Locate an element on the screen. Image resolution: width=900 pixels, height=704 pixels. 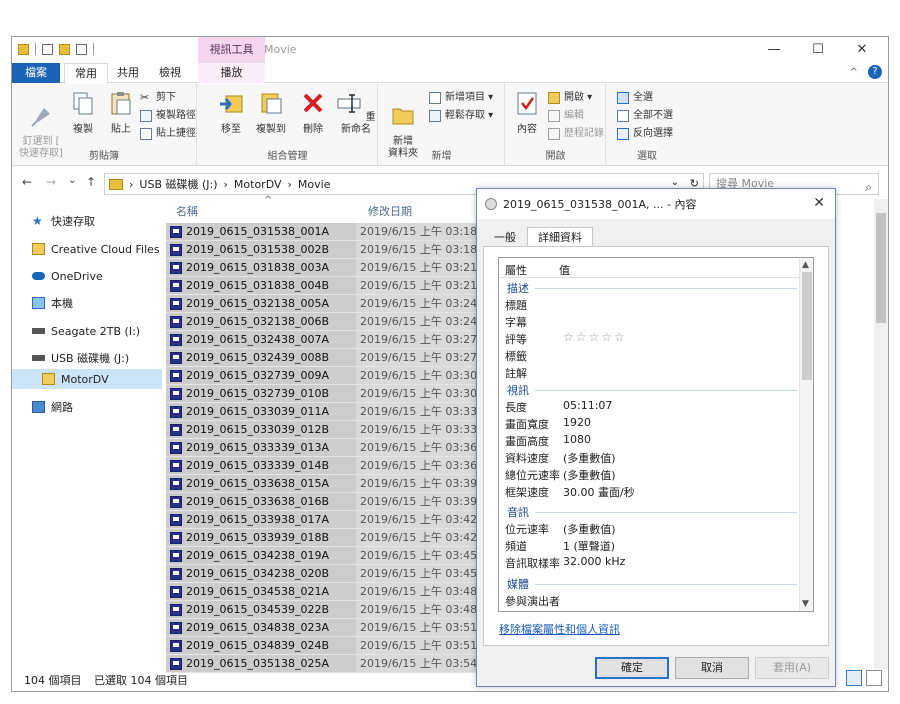
tab-home: 常用 is located at coordinates (86, 73).